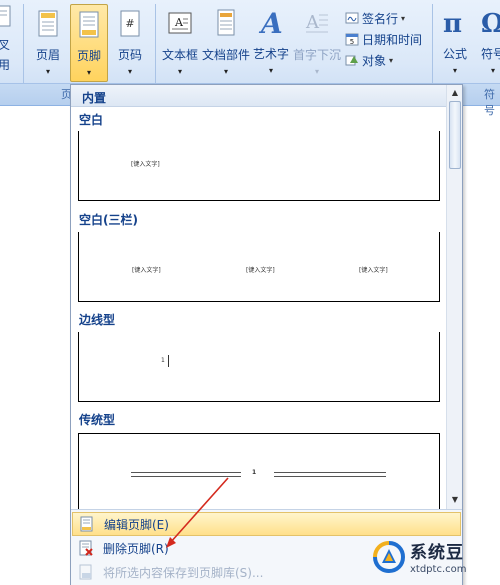 Image resolution: width=500 pixels, height=585 pixels. Describe the element at coordinates (86, 548) in the screenshot. I see `delete-footer-icon` at that location.